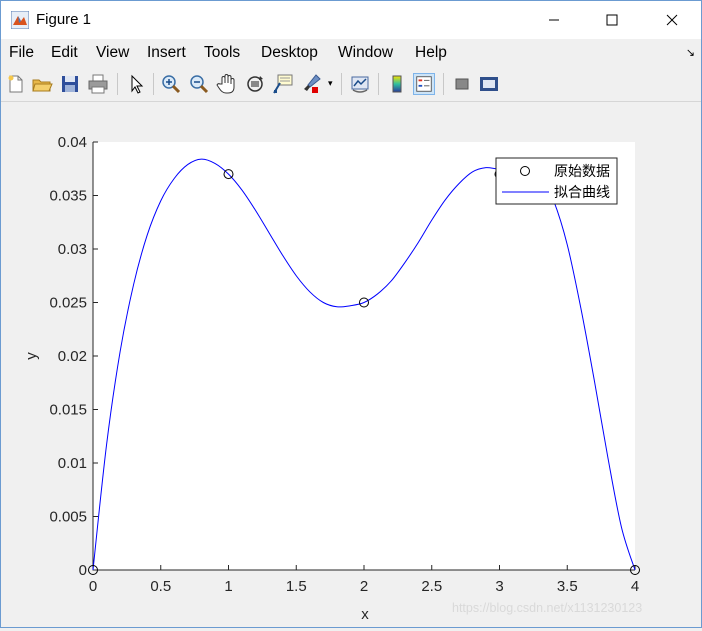 The image size is (702, 631). Describe the element at coordinates (228, 586) in the screenshot. I see `x-tick-label: 1` at that location.